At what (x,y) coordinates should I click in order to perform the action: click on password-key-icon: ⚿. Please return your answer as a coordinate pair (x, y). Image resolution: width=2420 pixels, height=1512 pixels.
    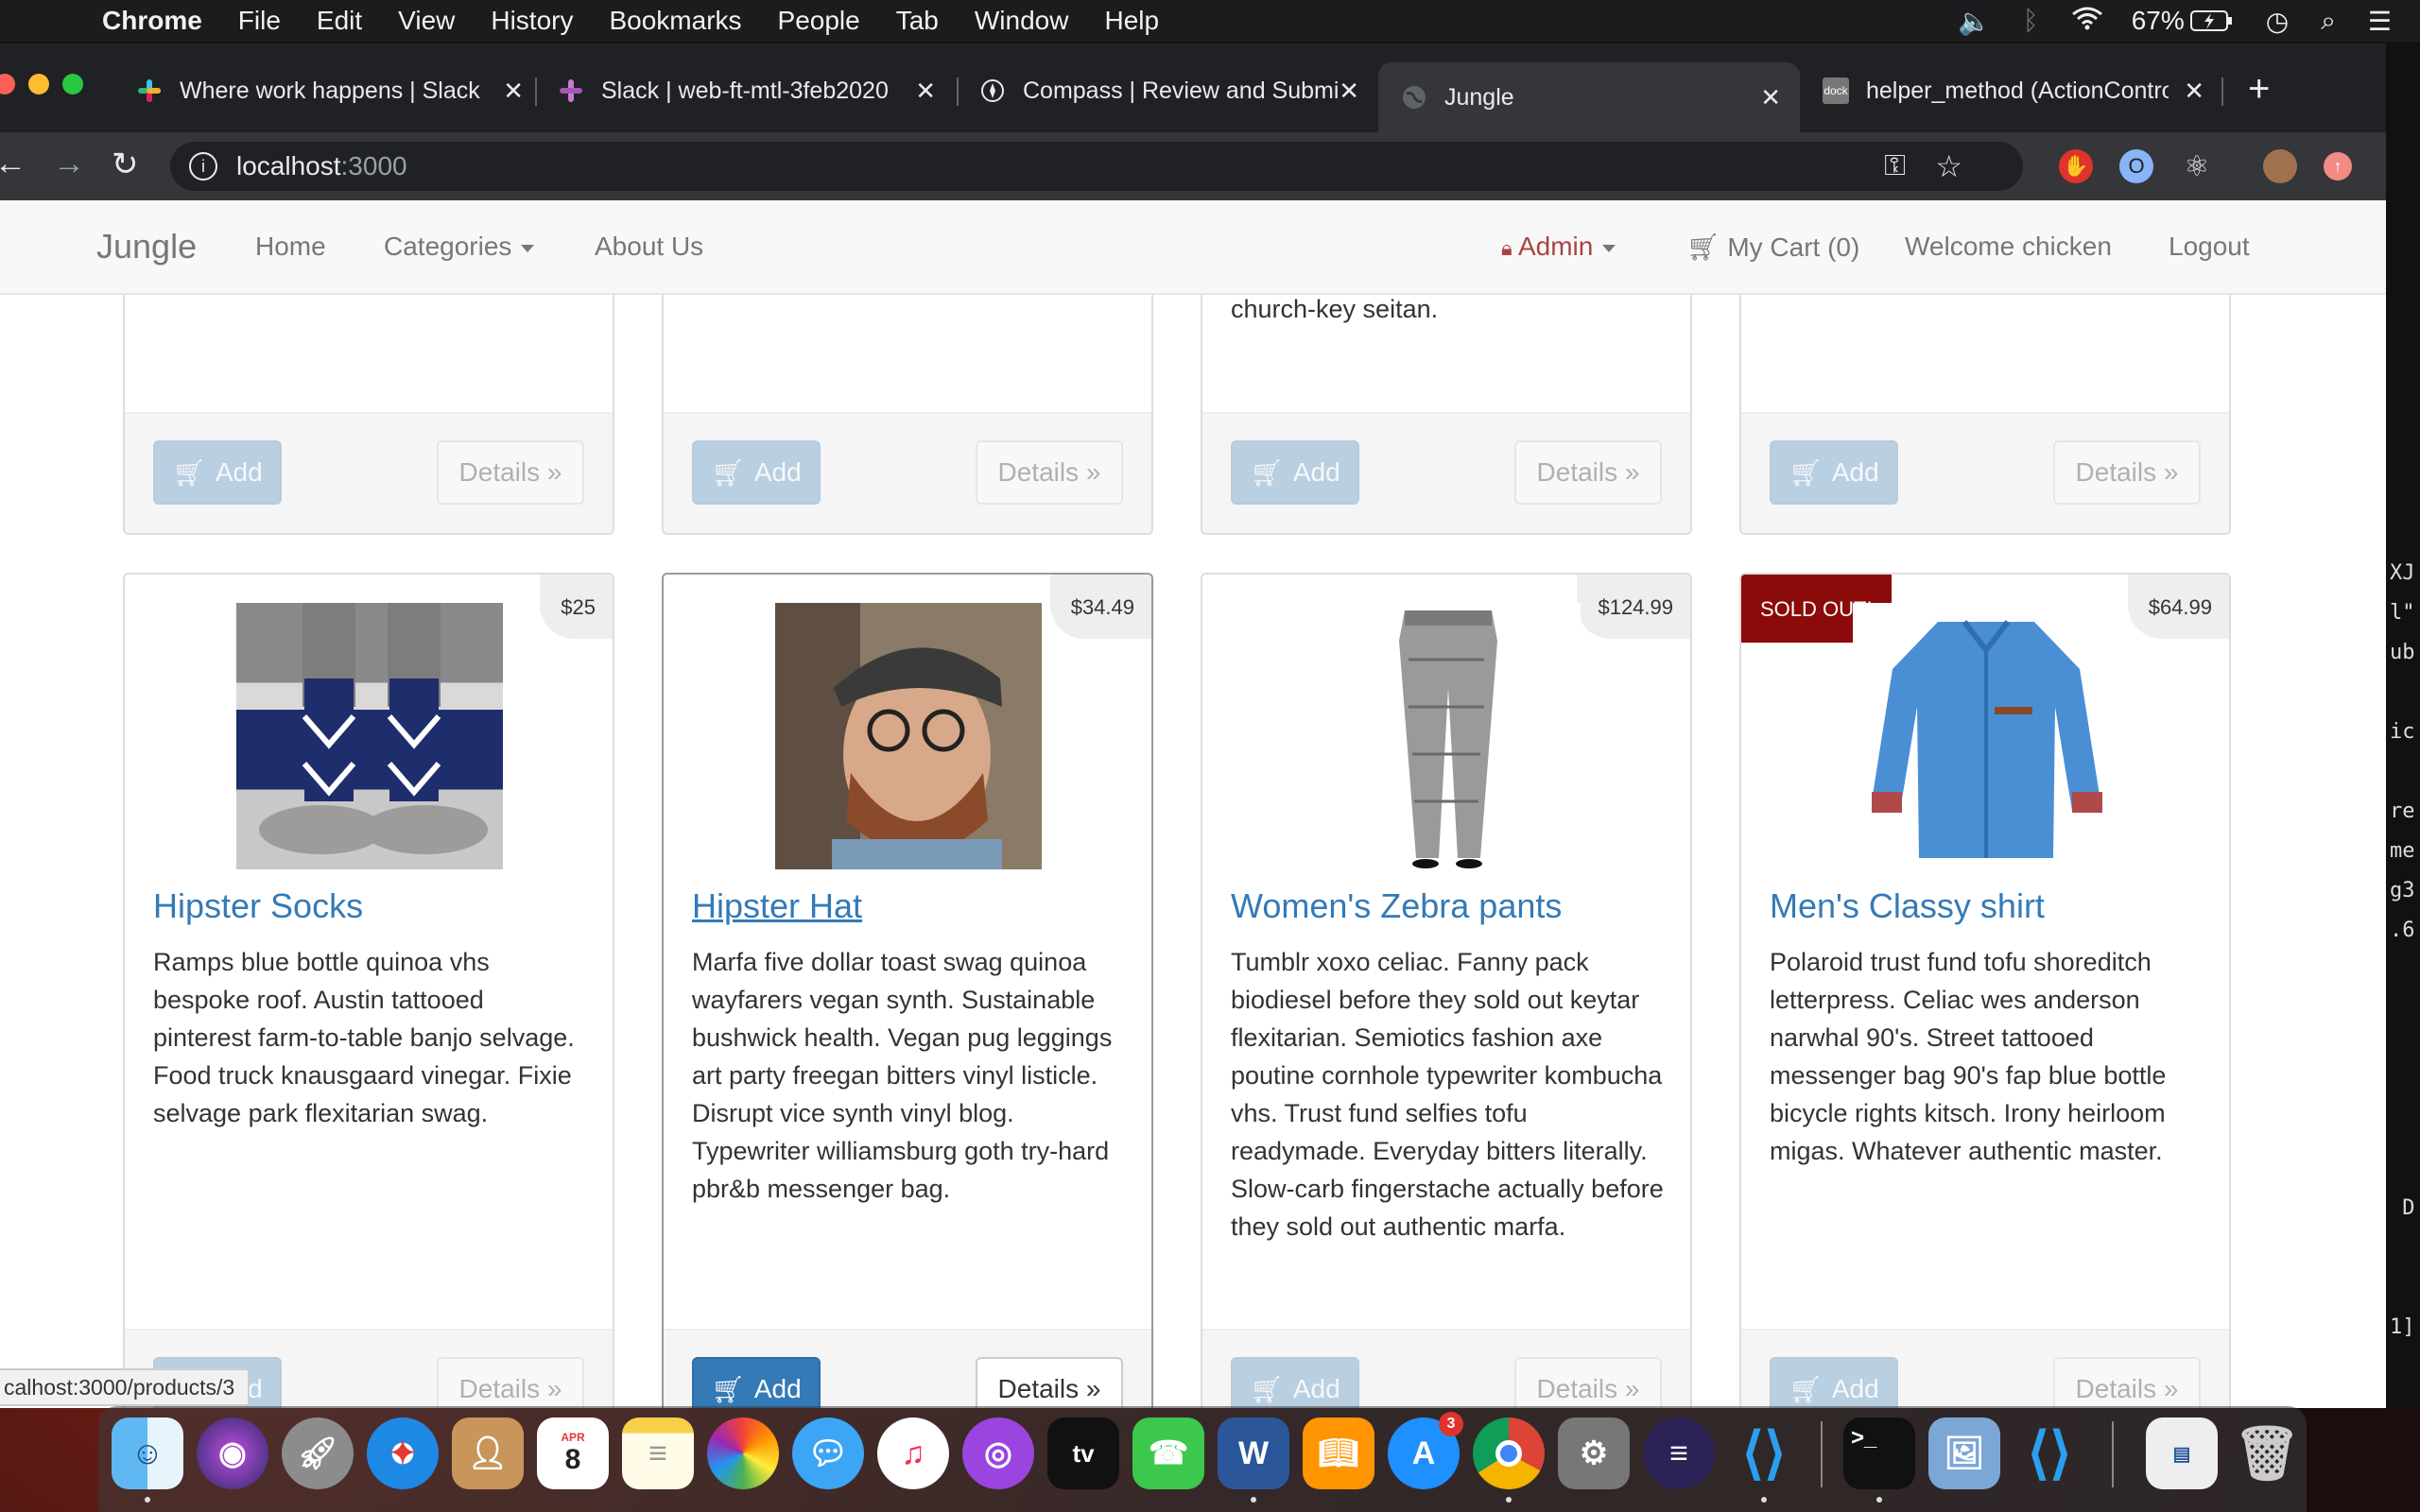
    Looking at the image, I should click on (1895, 166).